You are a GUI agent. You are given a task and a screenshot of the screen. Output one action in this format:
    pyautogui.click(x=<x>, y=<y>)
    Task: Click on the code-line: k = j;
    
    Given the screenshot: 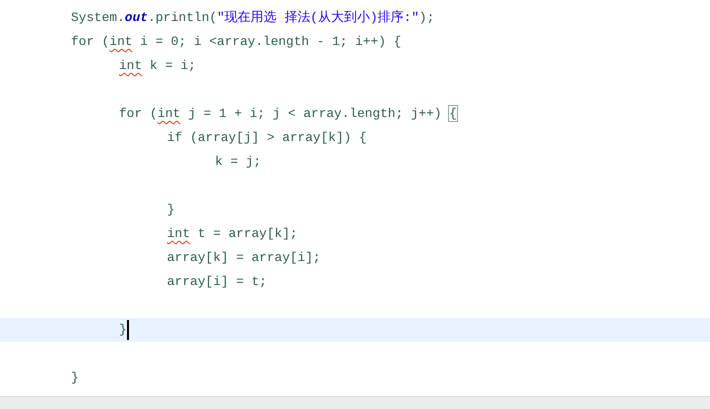 What is the action you would take?
    pyautogui.click(x=238, y=162)
    